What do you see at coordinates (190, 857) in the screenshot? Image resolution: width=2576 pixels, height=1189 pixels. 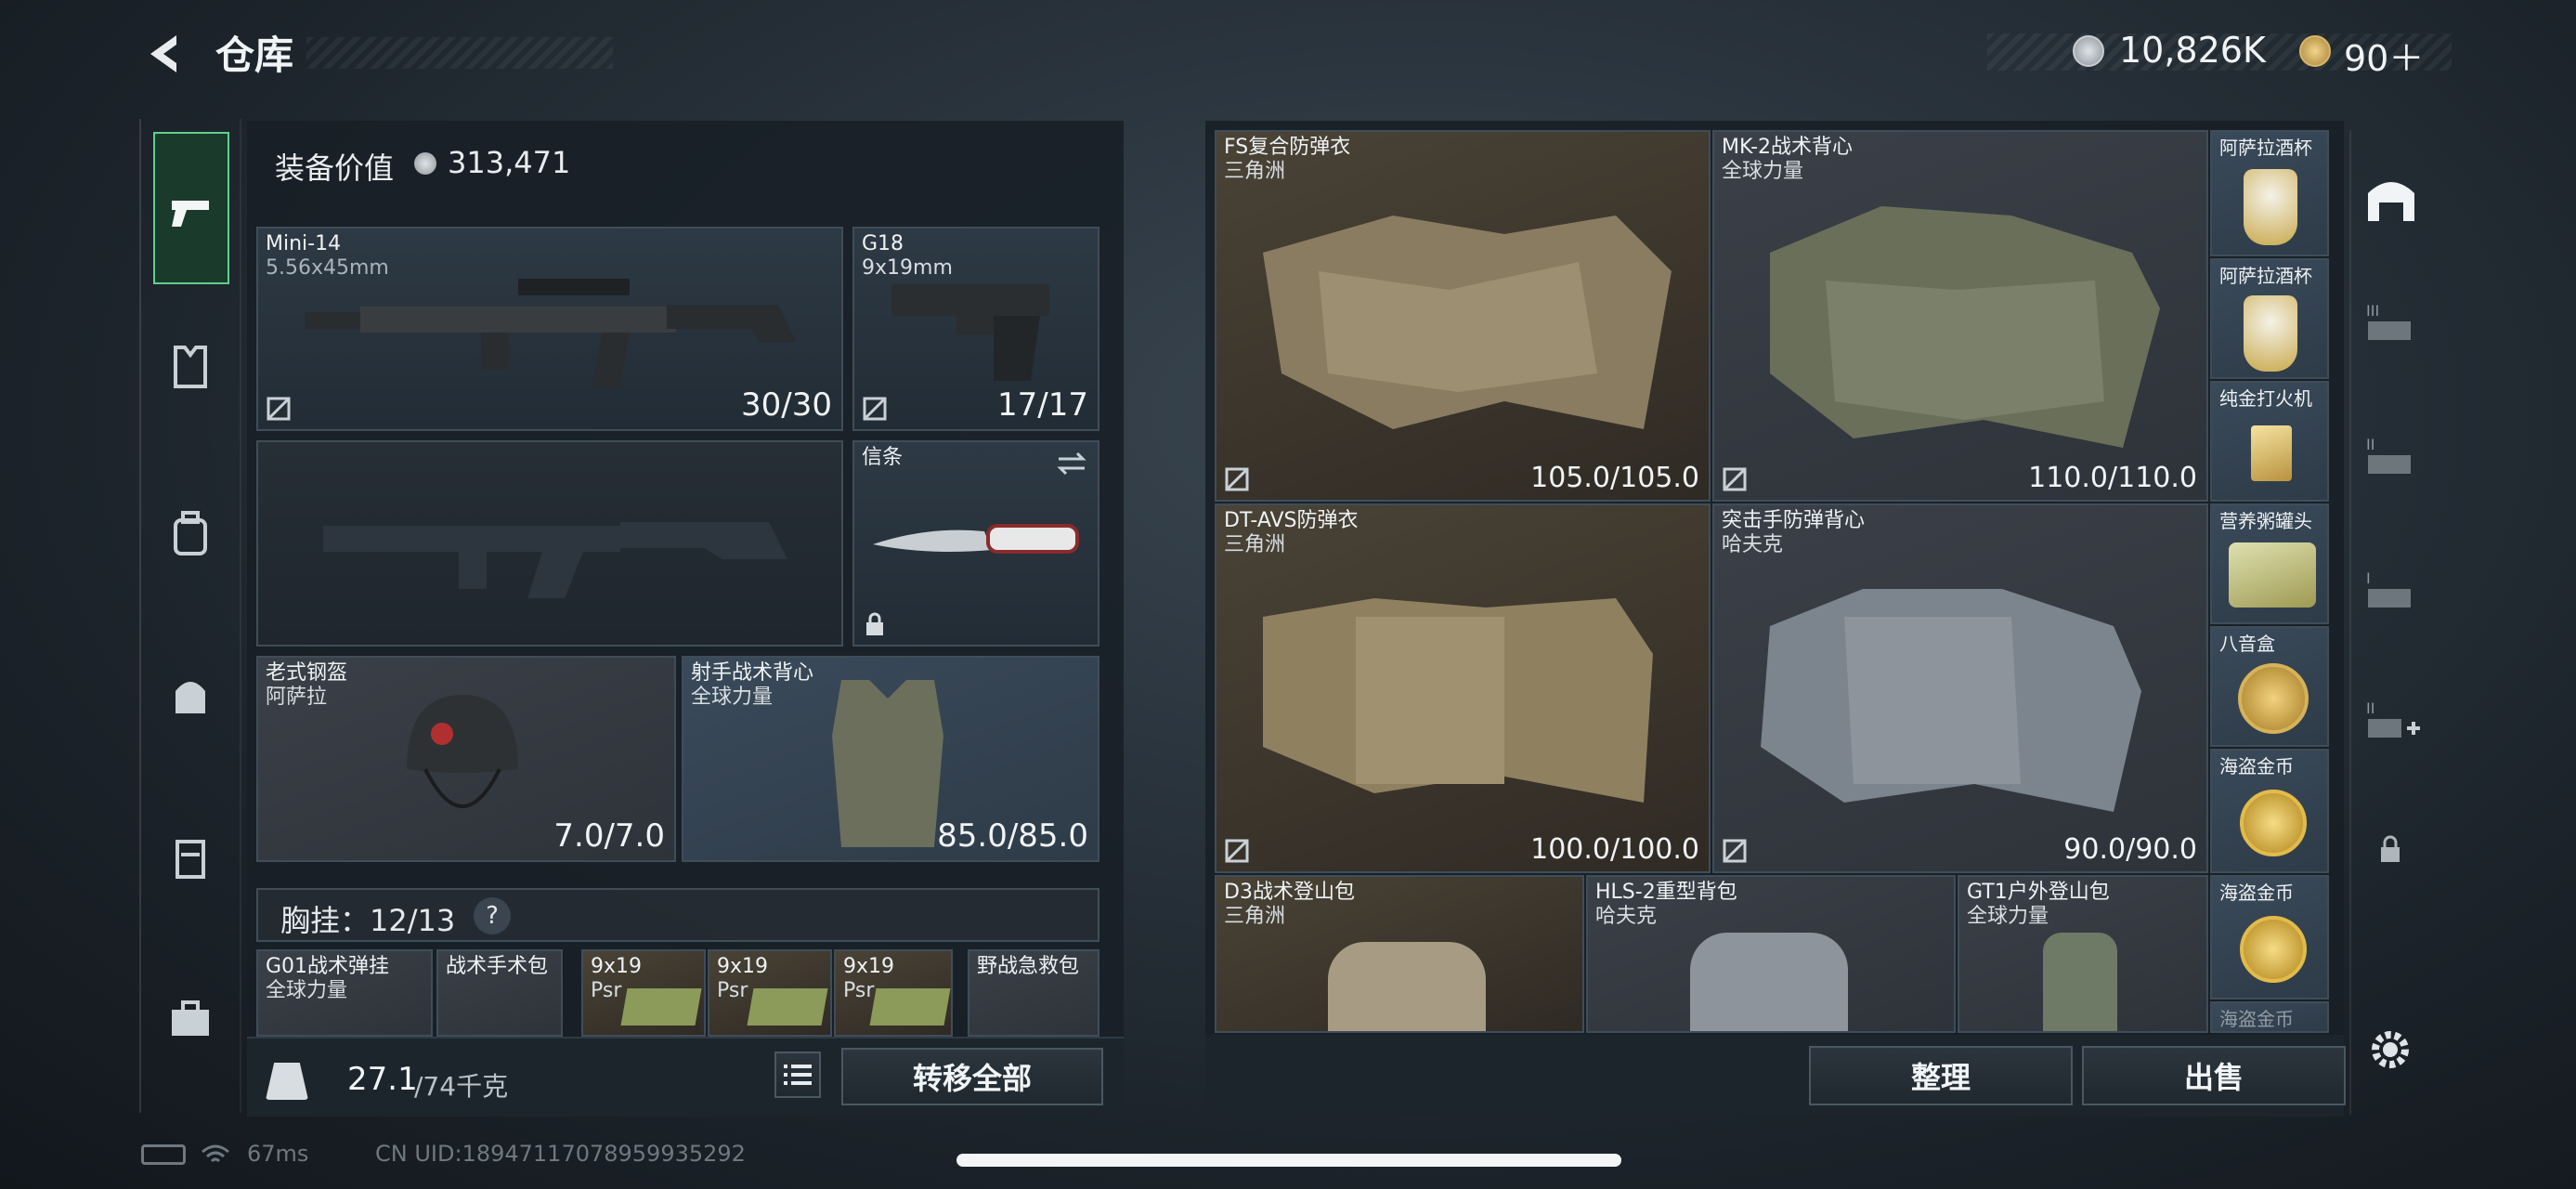 I see `sidebar-tab-case` at bounding box center [190, 857].